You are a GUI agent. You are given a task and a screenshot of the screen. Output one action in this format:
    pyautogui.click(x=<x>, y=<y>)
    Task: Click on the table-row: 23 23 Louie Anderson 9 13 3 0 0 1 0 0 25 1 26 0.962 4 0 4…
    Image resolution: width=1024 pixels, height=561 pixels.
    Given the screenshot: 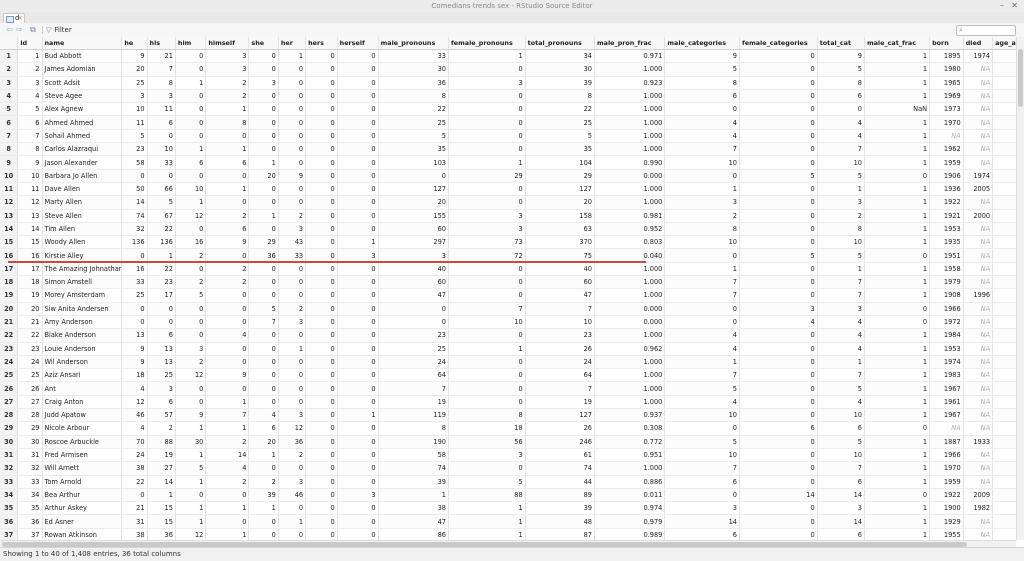 What is the action you would take?
    pyautogui.click(x=508, y=349)
    